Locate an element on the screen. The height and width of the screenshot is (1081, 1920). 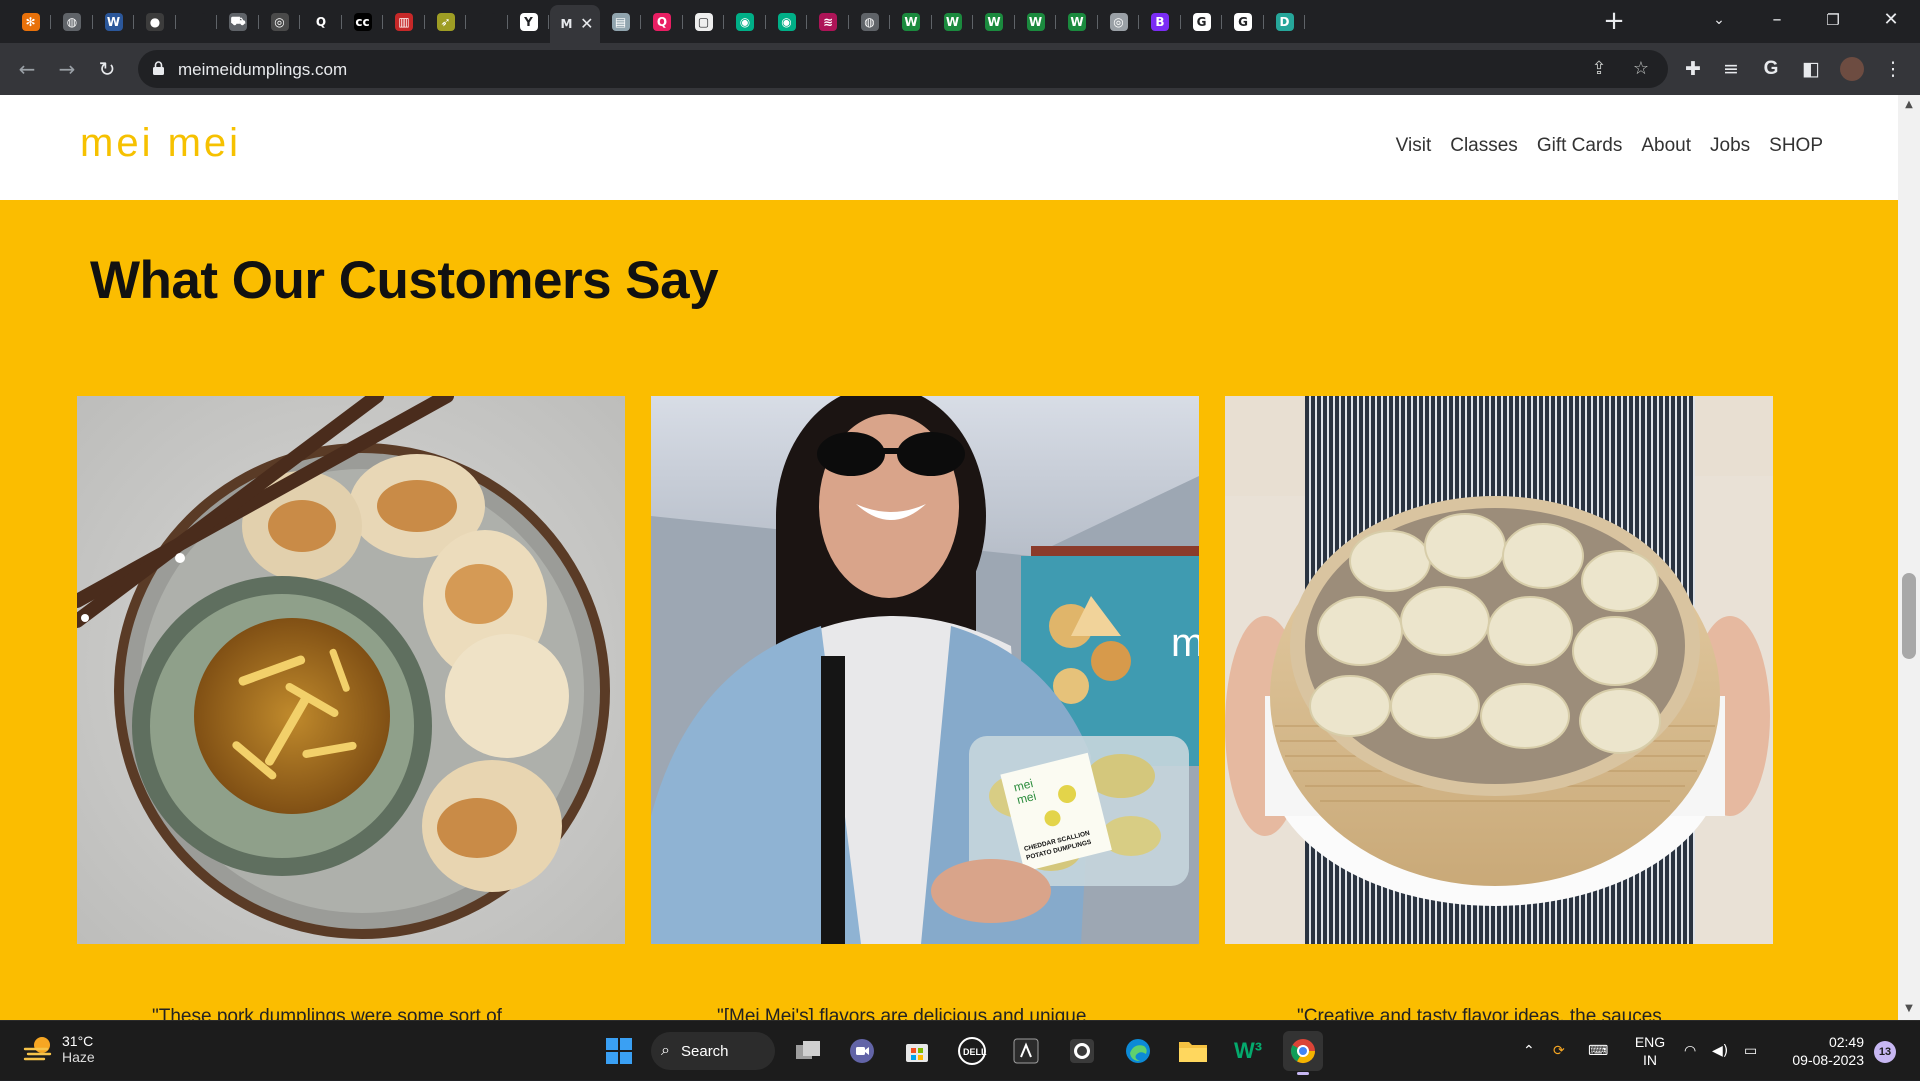
blank-icon is located at coordinates (487, 22).